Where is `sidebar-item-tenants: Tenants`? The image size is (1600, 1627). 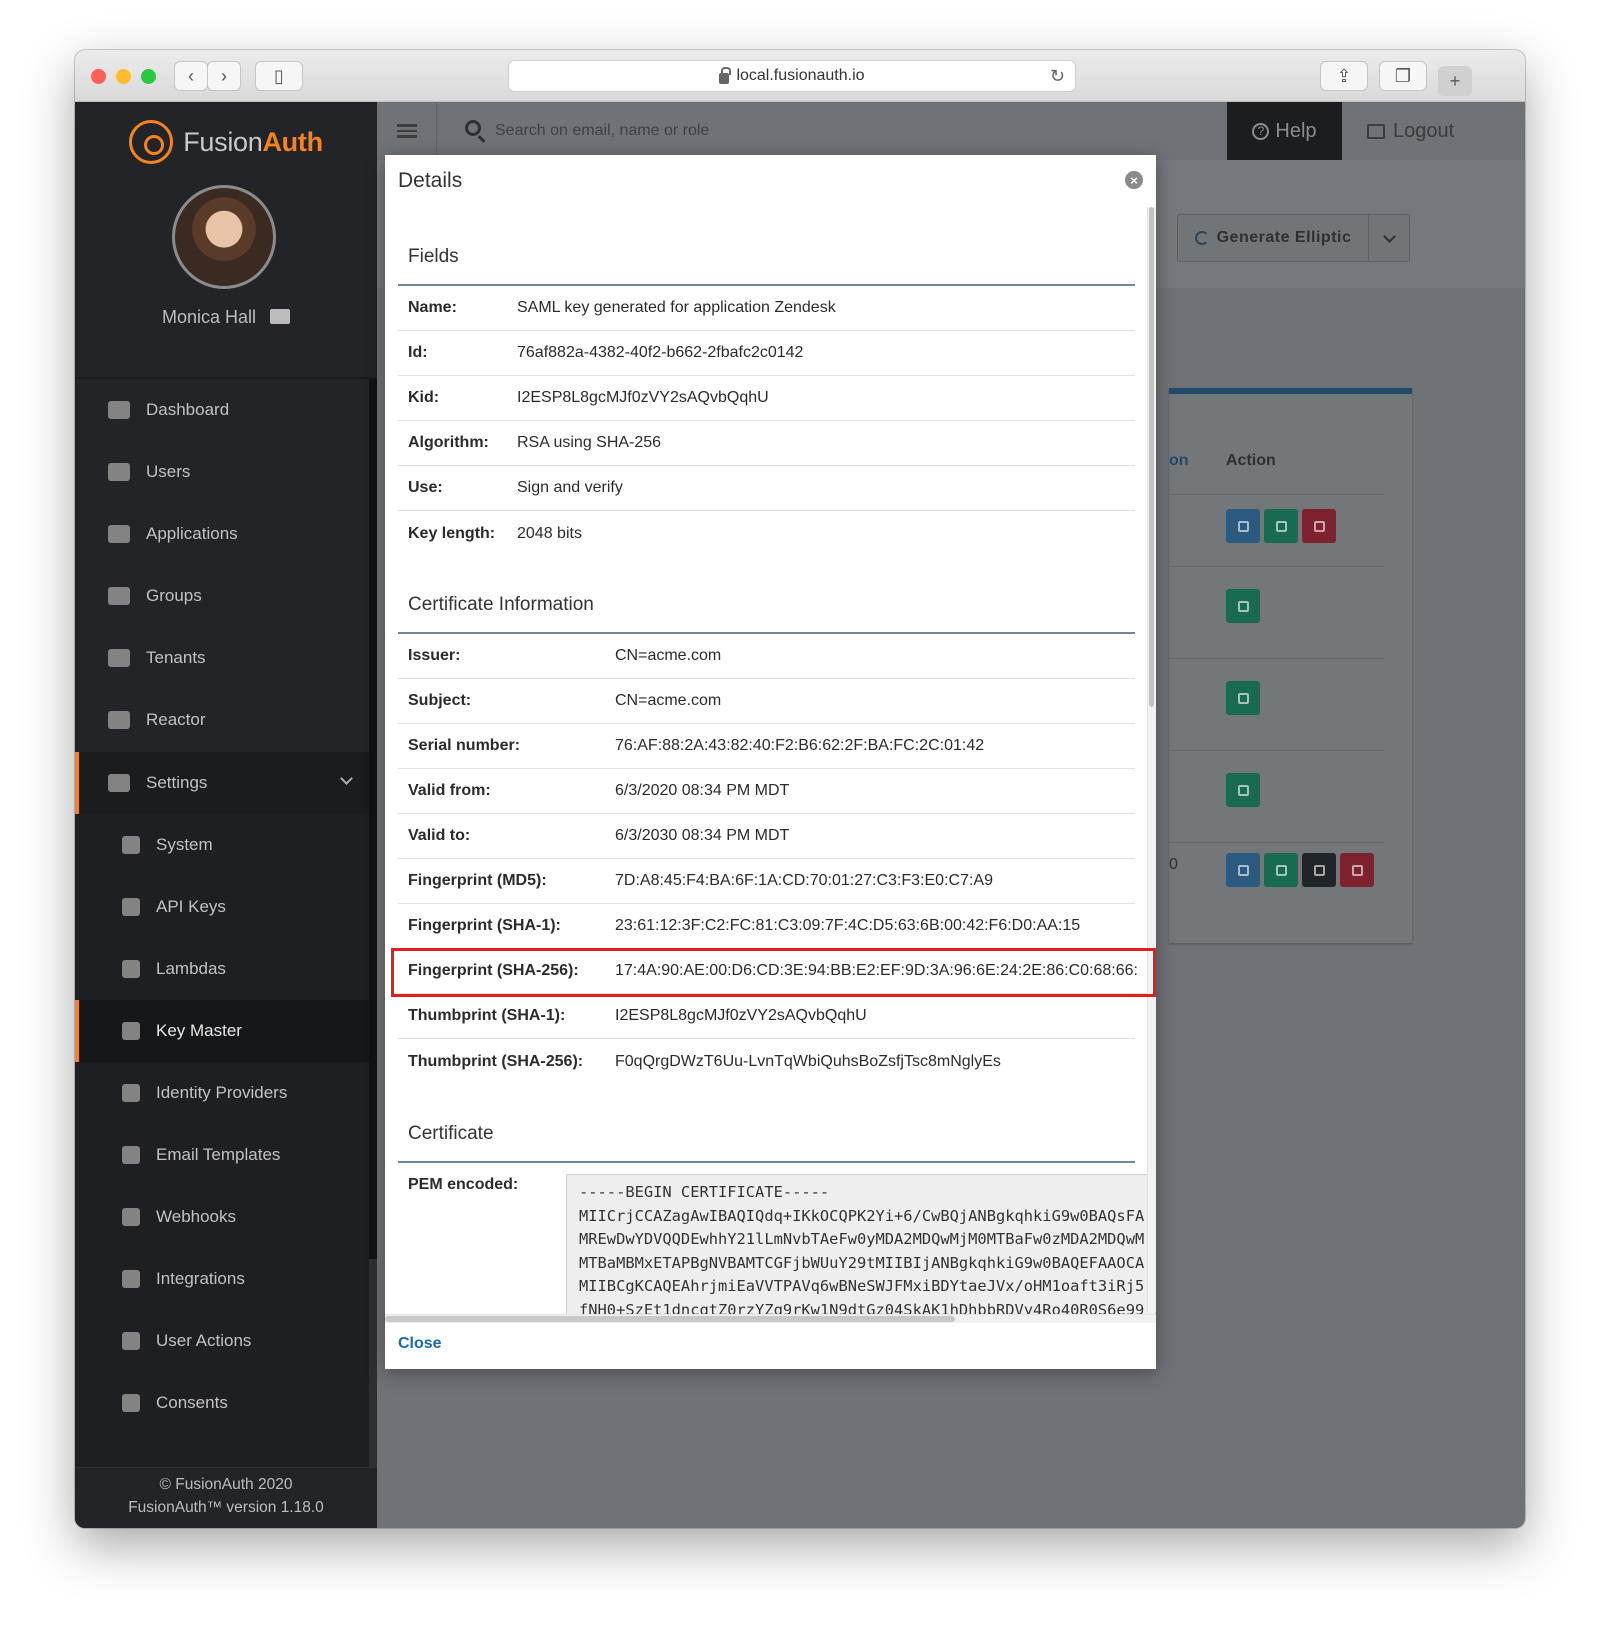
sidebar-item-tenants: Tenants is located at coordinates (222, 658).